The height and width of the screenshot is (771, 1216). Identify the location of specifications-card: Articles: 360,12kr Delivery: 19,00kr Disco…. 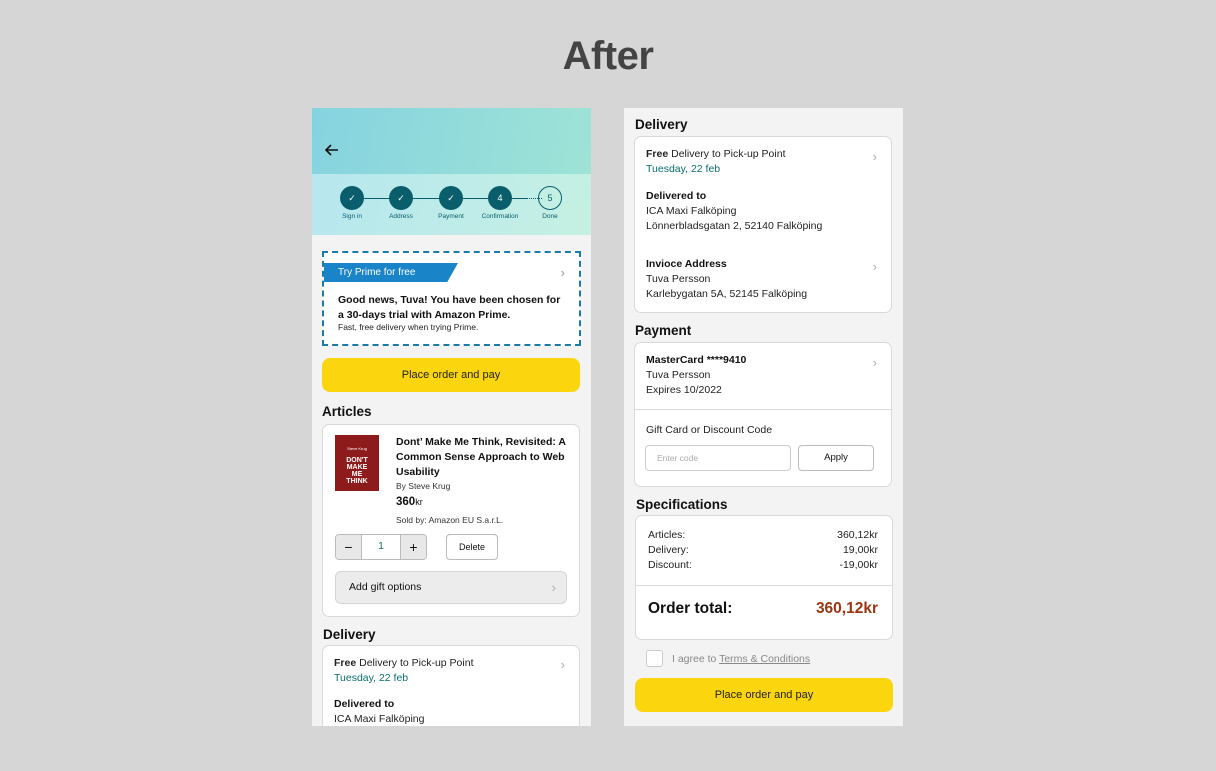
(764, 577).